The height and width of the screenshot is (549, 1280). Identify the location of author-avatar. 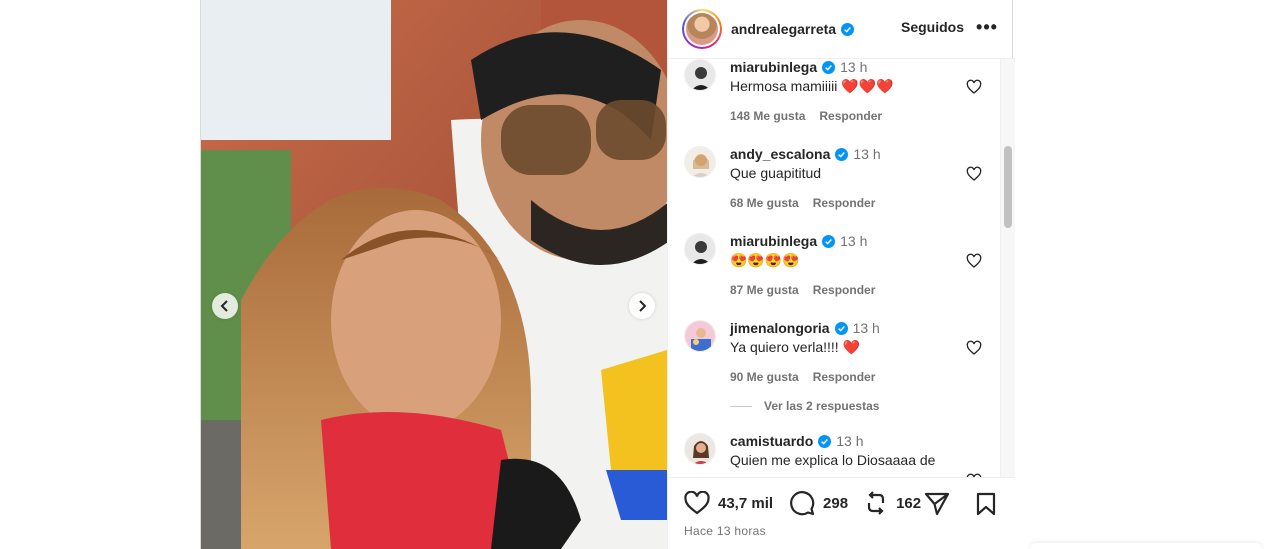
(702, 29).